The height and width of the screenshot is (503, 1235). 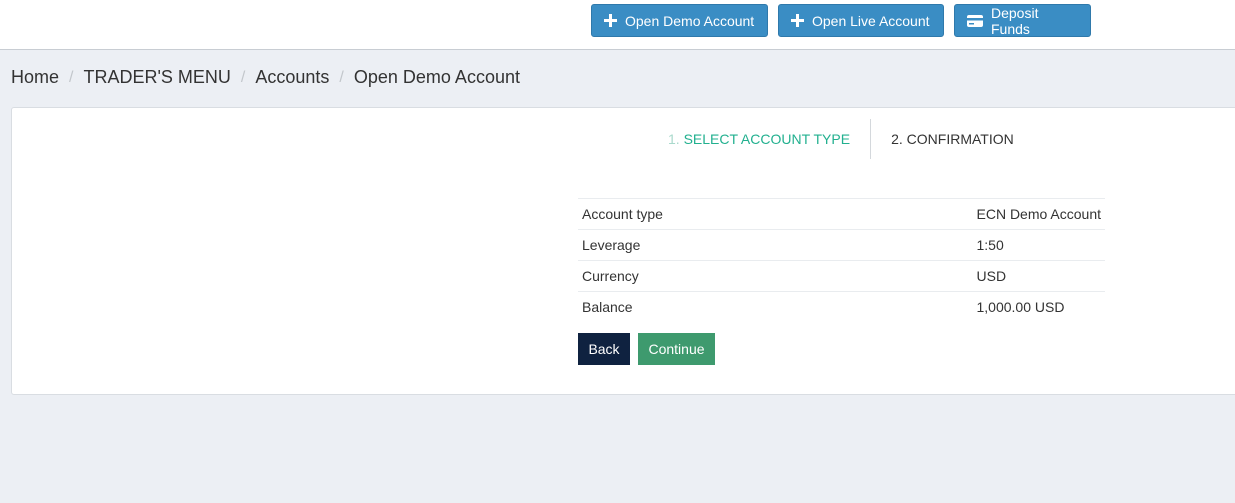 What do you see at coordinates (674, 139) in the screenshot?
I see `step-1-number: 1.` at bounding box center [674, 139].